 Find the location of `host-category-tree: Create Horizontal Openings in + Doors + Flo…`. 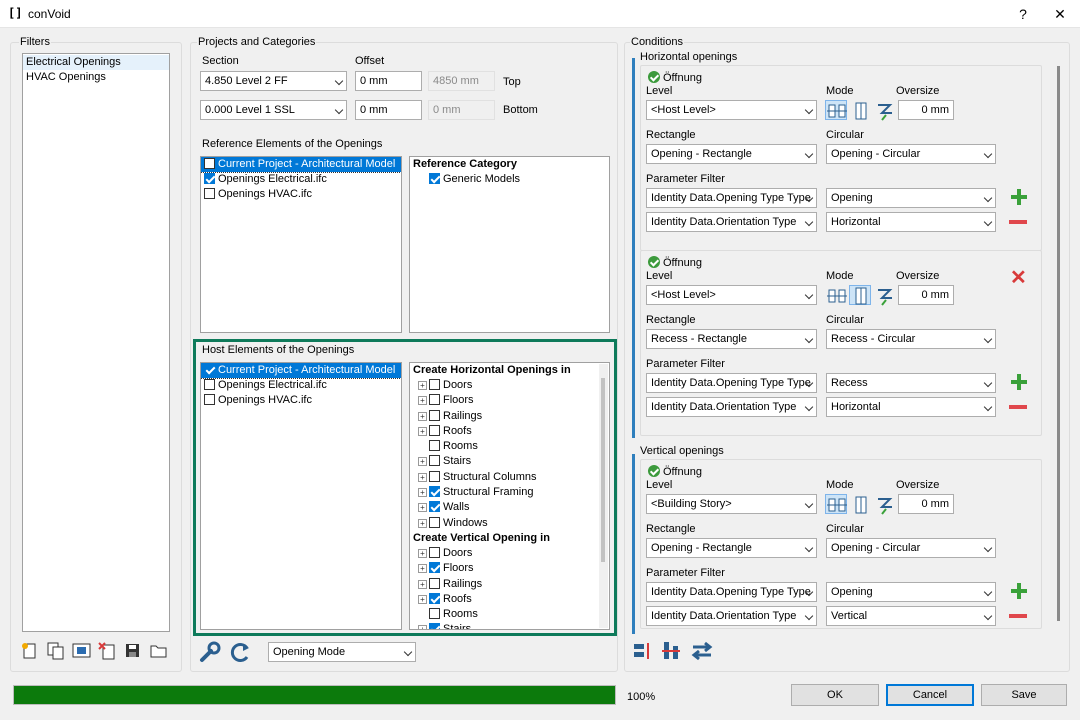

host-category-tree: Create Horizontal Openings in + Doors + Flo… is located at coordinates (509, 496).